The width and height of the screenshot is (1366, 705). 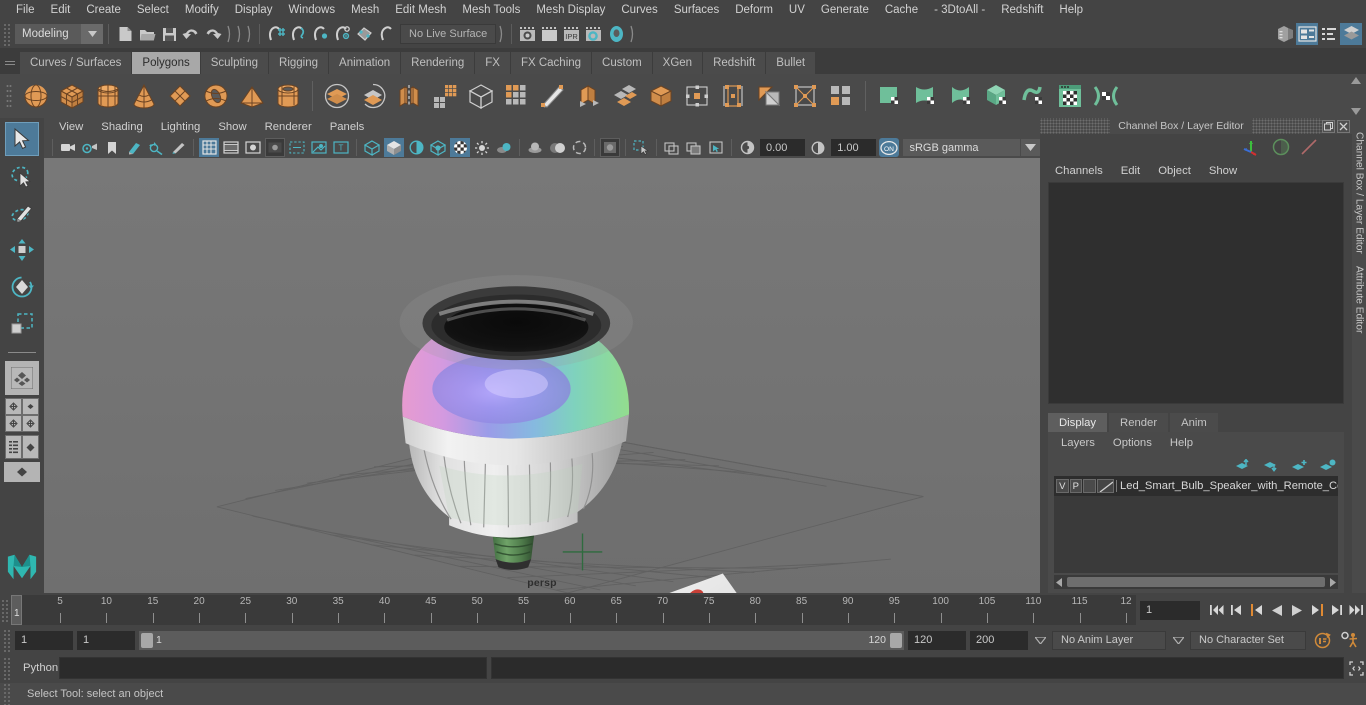 What do you see at coordinates (166, 63) in the screenshot?
I see `shelf-tab-polygons: Polygons` at bounding box center [166, 63].